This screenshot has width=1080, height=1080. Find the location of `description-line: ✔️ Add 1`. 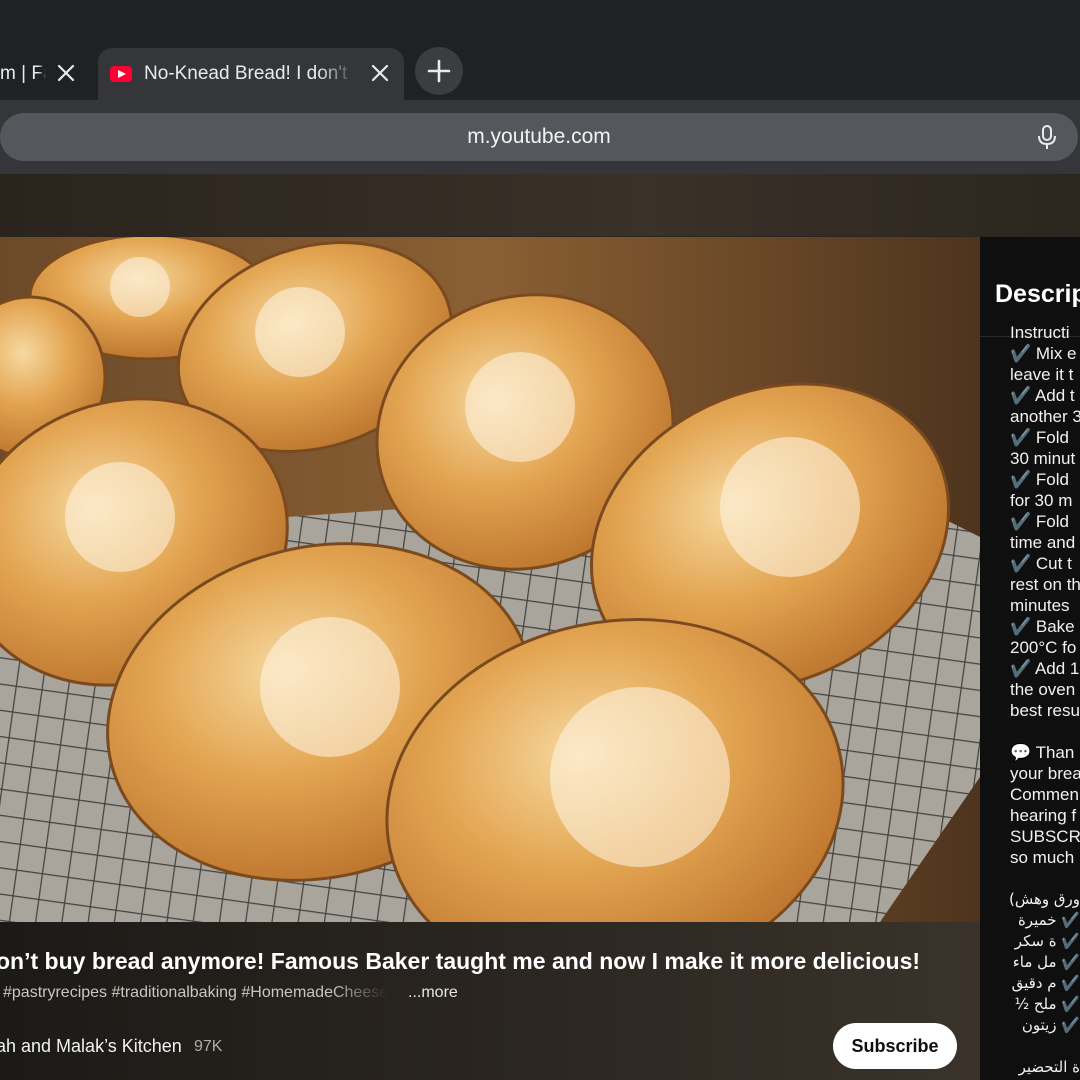

description-line: ✔️ Add 1 is located at coordinates (1045, 668).